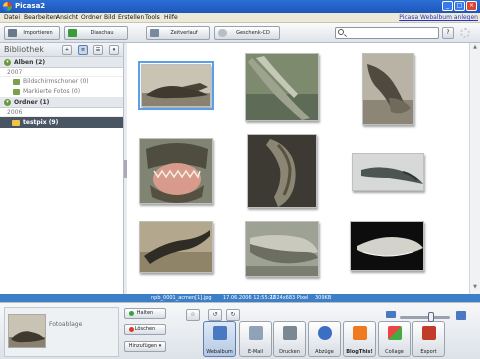 The width and height of the screenshot is (480, 359). Describe the element at coordinates (61, 92) in the screenshot. I see `album-item-starred: Markierte Fotos (0)` at that location.